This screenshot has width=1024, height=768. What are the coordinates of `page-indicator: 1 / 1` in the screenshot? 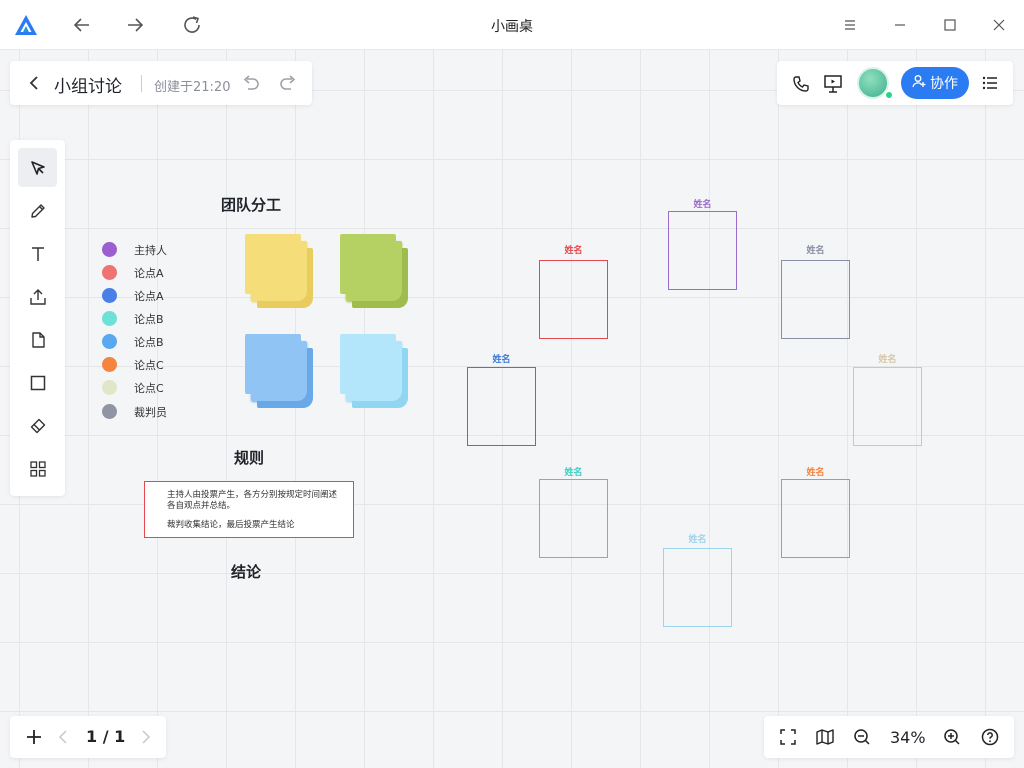 It's located at (106, 736).